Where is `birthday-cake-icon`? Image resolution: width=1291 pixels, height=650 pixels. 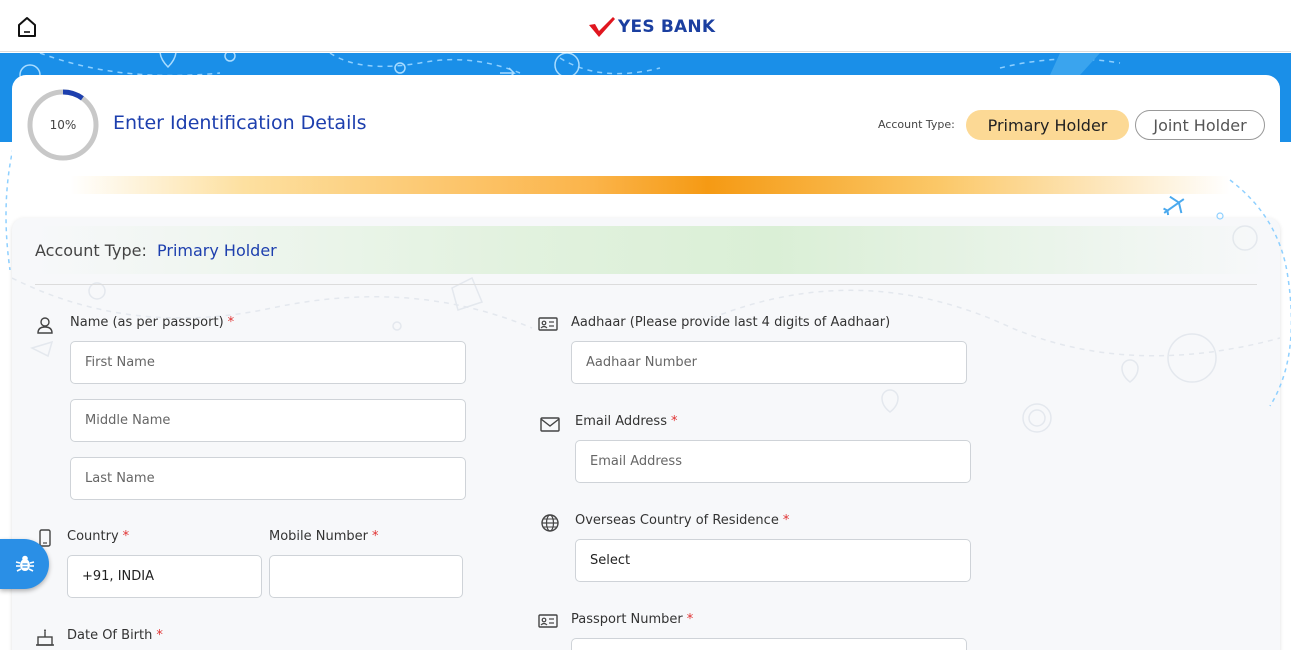
birthday-cake-icon is located at coordinates (45, 637).